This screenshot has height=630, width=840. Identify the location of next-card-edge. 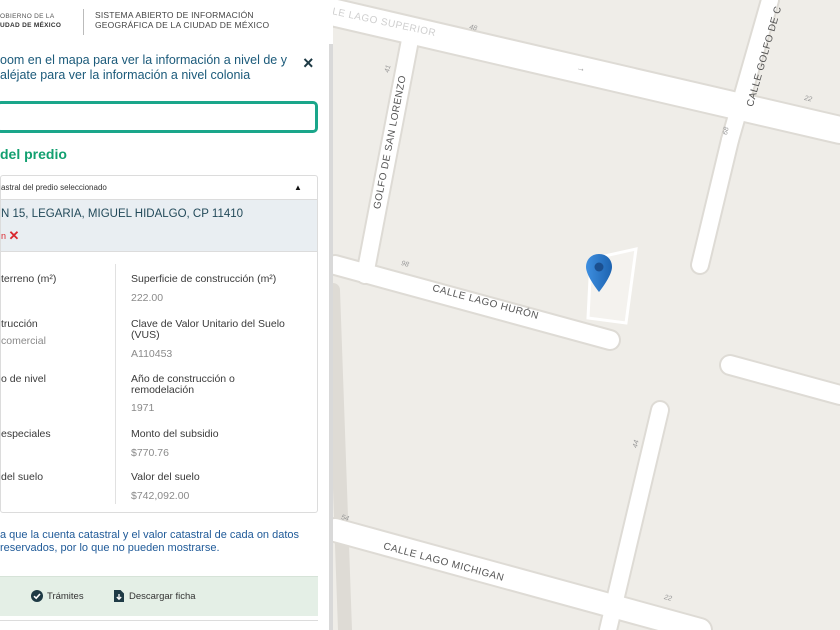
(159, 625).